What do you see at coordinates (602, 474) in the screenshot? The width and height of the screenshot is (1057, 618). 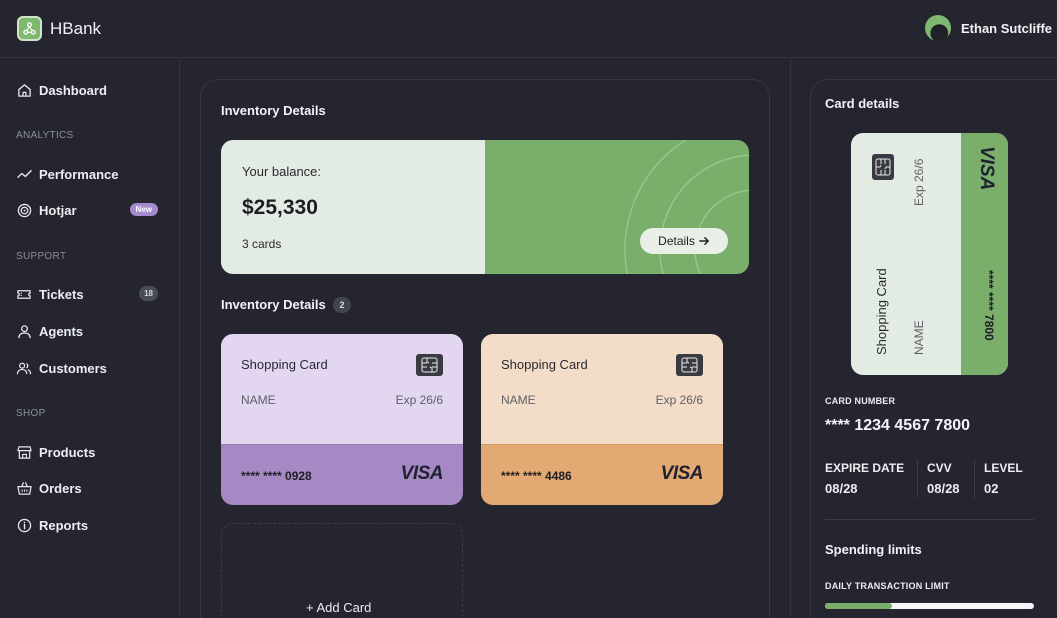 I see `card-bottom: **** **** 4486 VISA` at bounding box center [602, 474].